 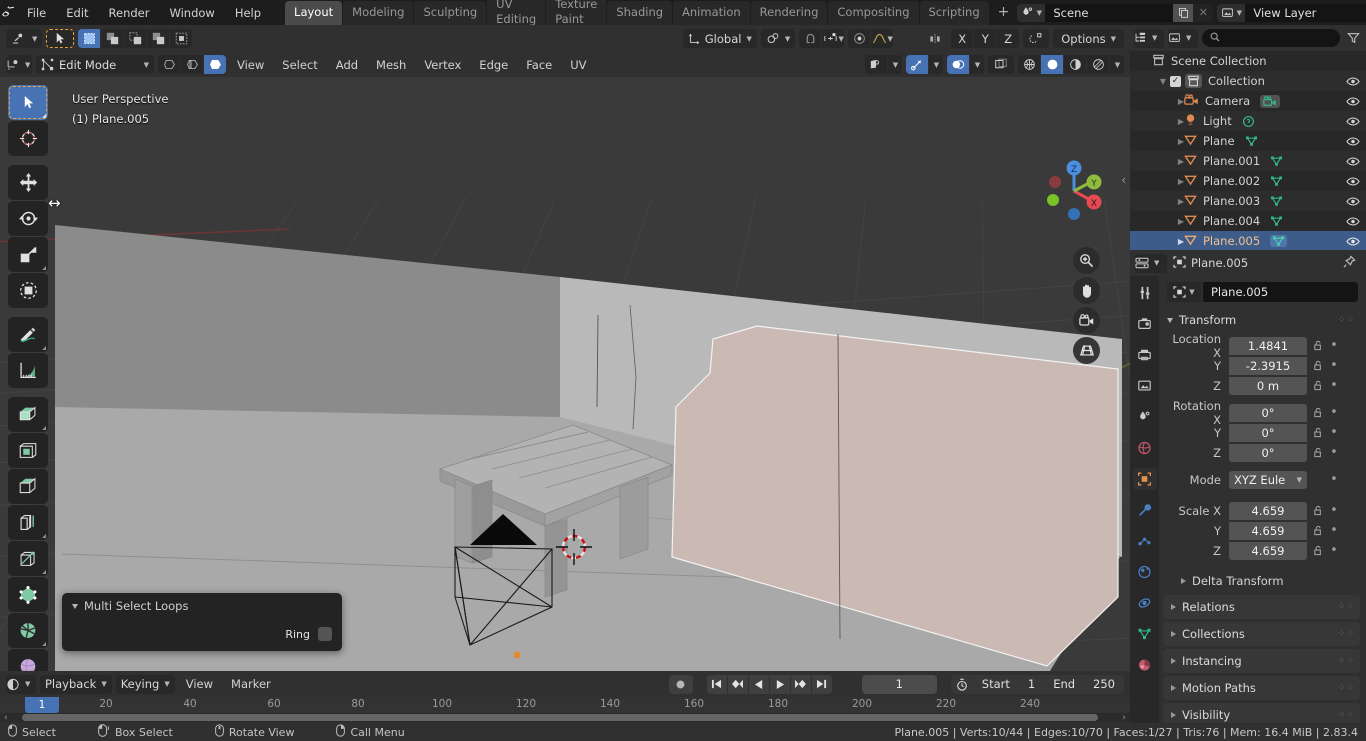 I want to click on viewport-menu-view: View, so click(x=250, y=65).